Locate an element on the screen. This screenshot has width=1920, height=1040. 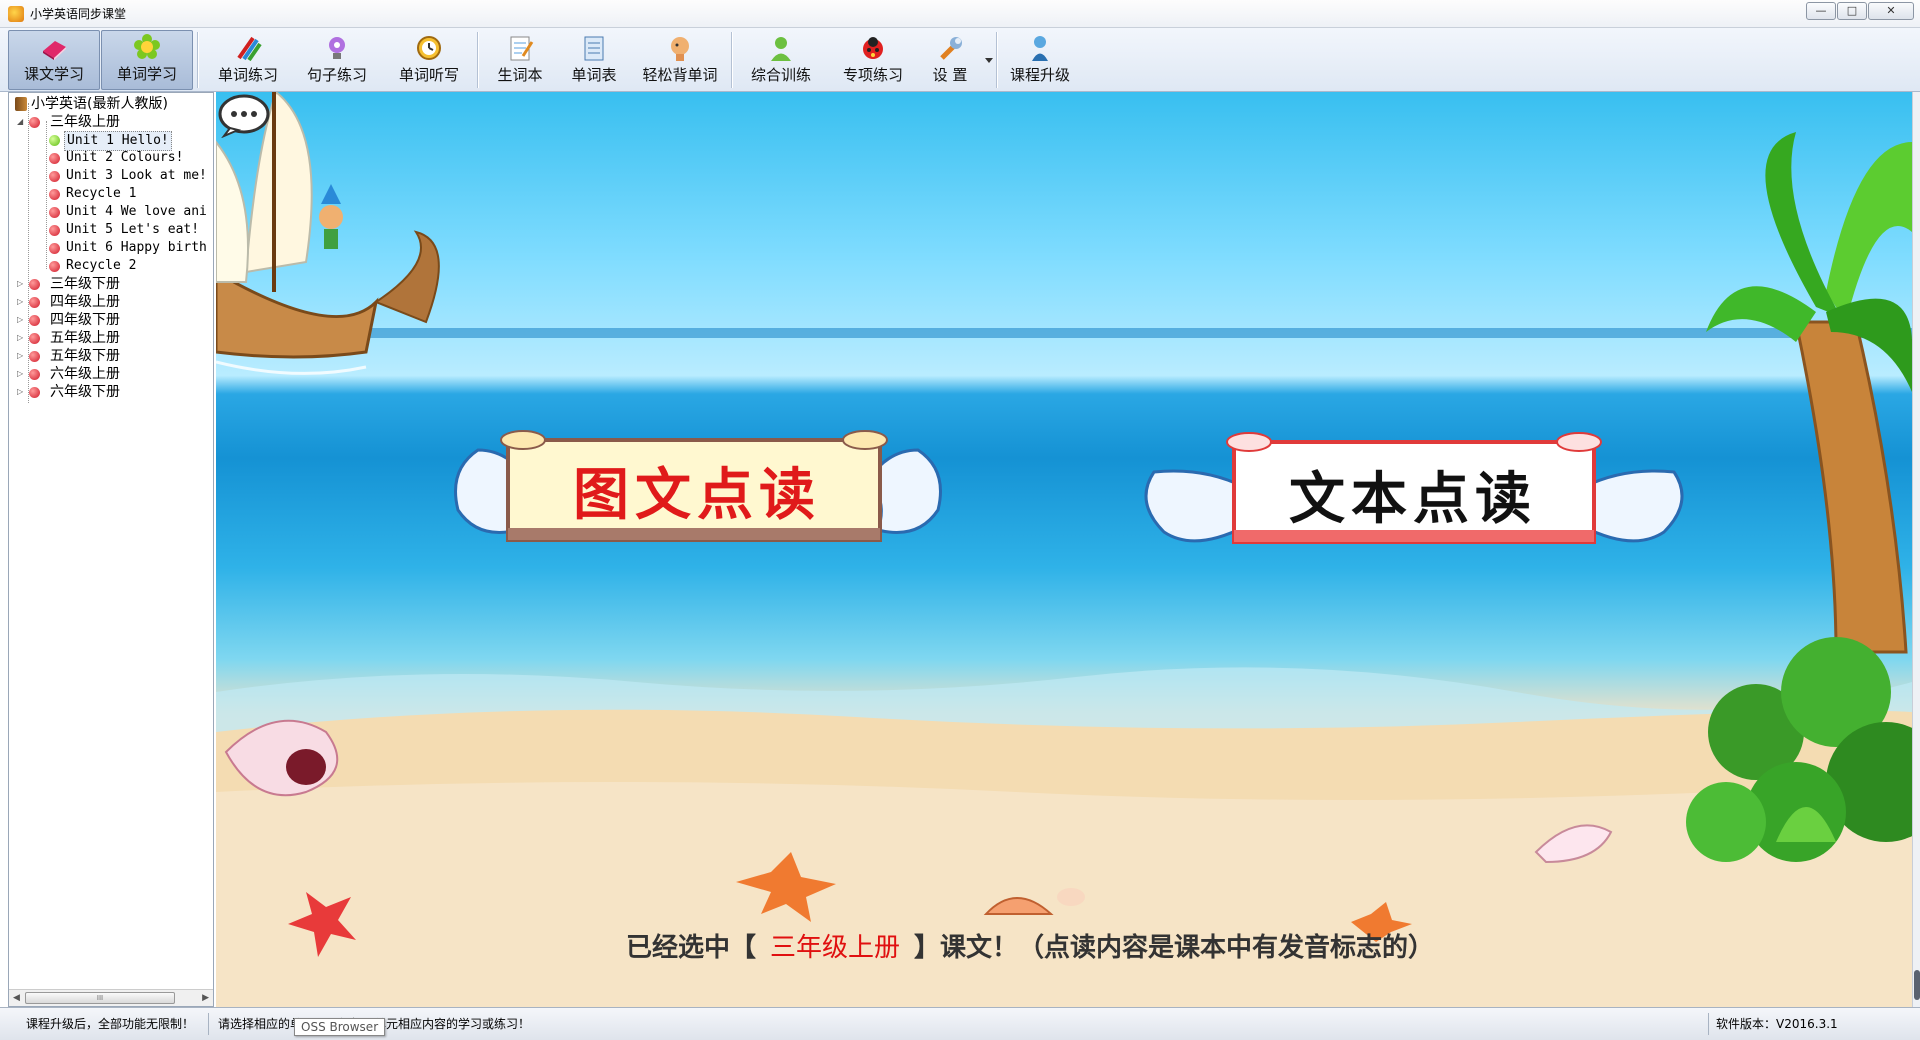
unit-label: Recycle 2 is located at coordinates (101, 265).